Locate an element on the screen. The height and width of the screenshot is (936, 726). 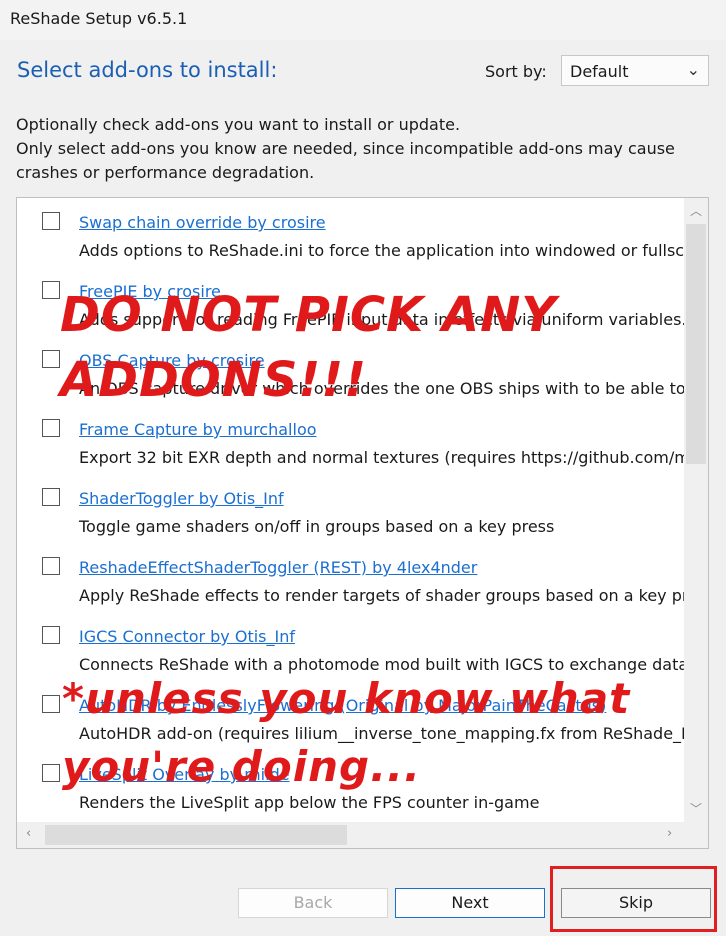
back-button: Back is located at coordinates (313, 903).